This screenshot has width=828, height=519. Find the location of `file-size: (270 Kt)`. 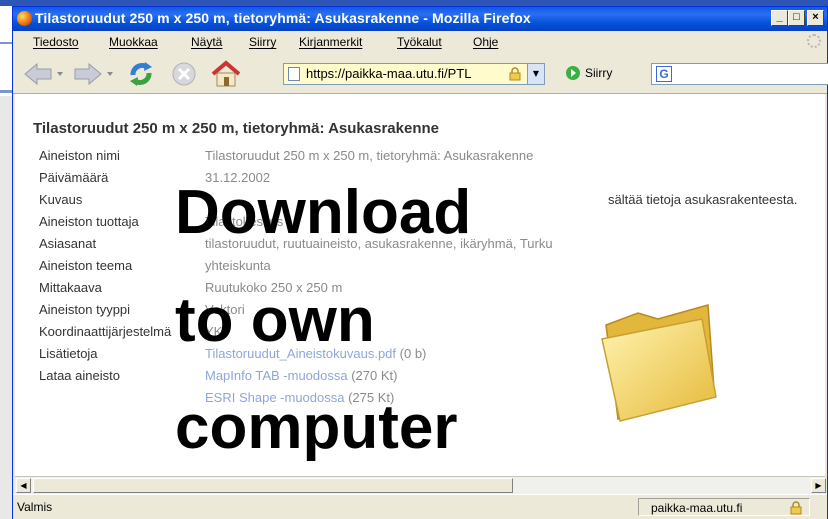

file-size: (270 Kt) is located at coordinates (372, 375).